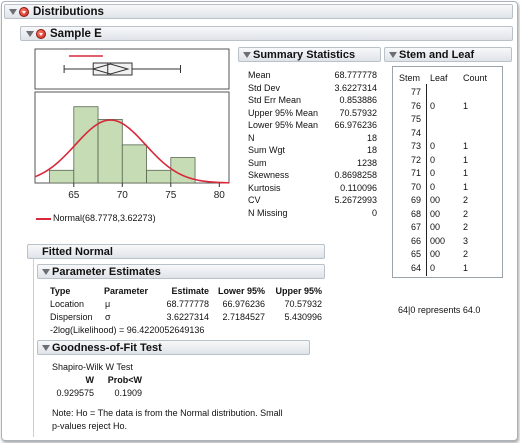  What do you see at coordinates (415, 254) in the screenshot?
I see `stem-value: 65` at bounding box center [415, 254].